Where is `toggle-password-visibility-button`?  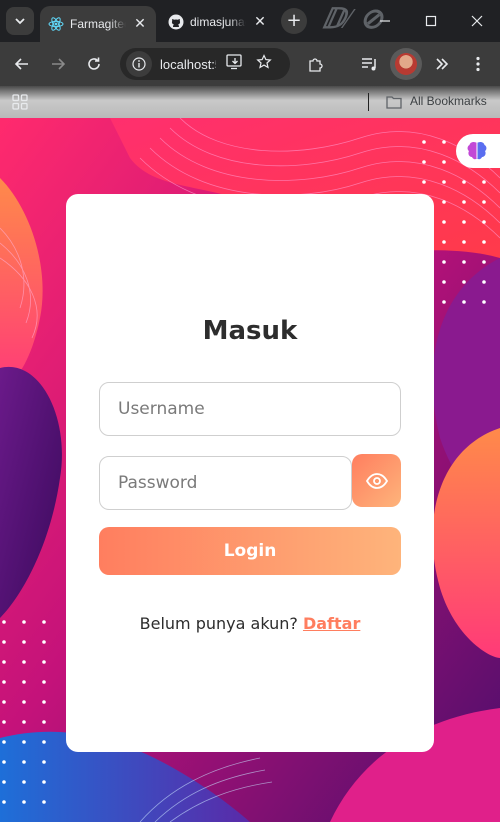
toggle-password-visibility-button is located at coordinates (376, 480).